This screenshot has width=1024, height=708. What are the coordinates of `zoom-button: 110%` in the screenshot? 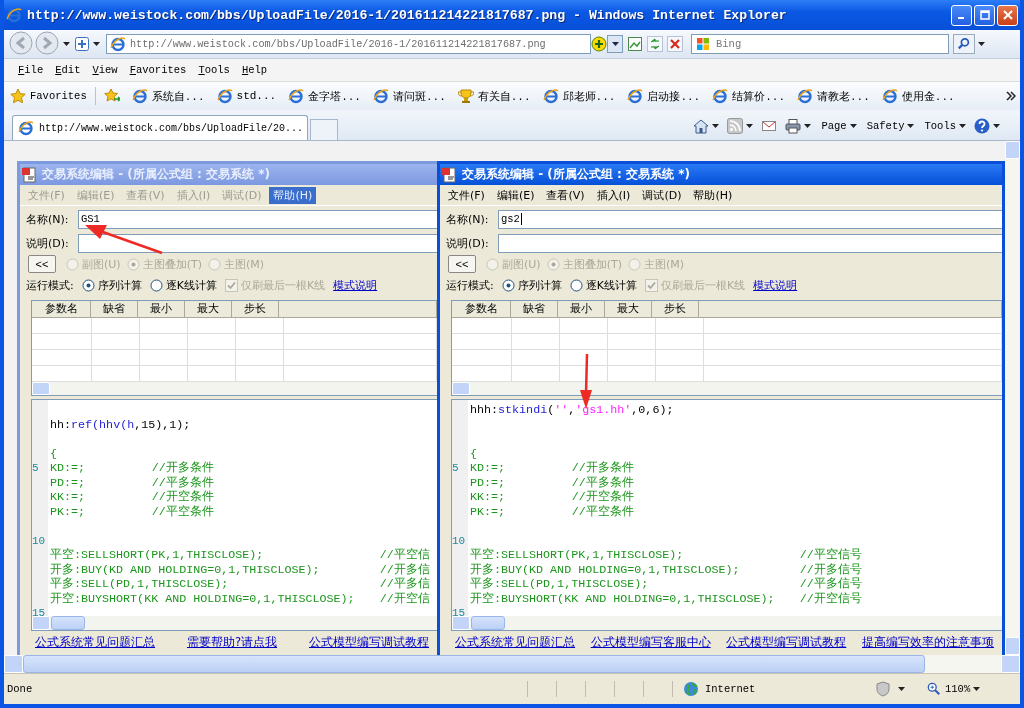 It's located at (949, 689).